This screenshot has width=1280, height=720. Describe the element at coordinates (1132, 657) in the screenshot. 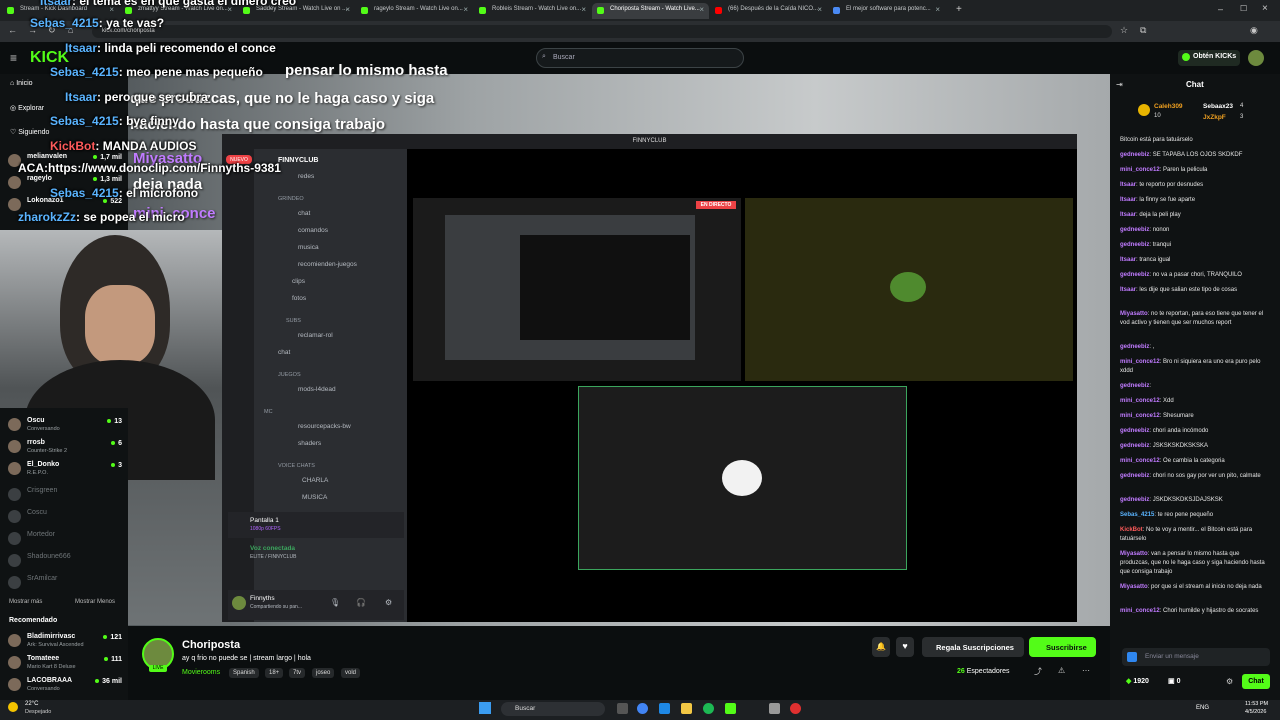

I see `emote-picker-icon` at that location.